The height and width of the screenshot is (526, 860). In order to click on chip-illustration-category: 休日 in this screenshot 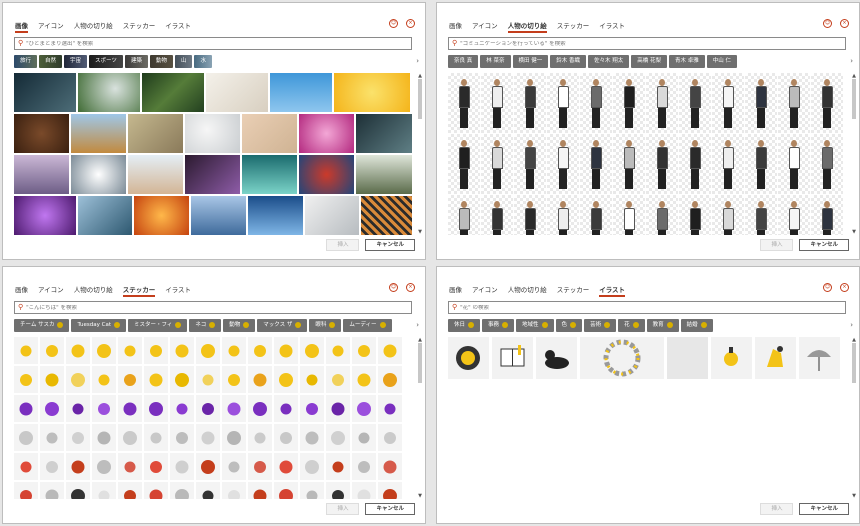, I will do `click(464, 325)`.